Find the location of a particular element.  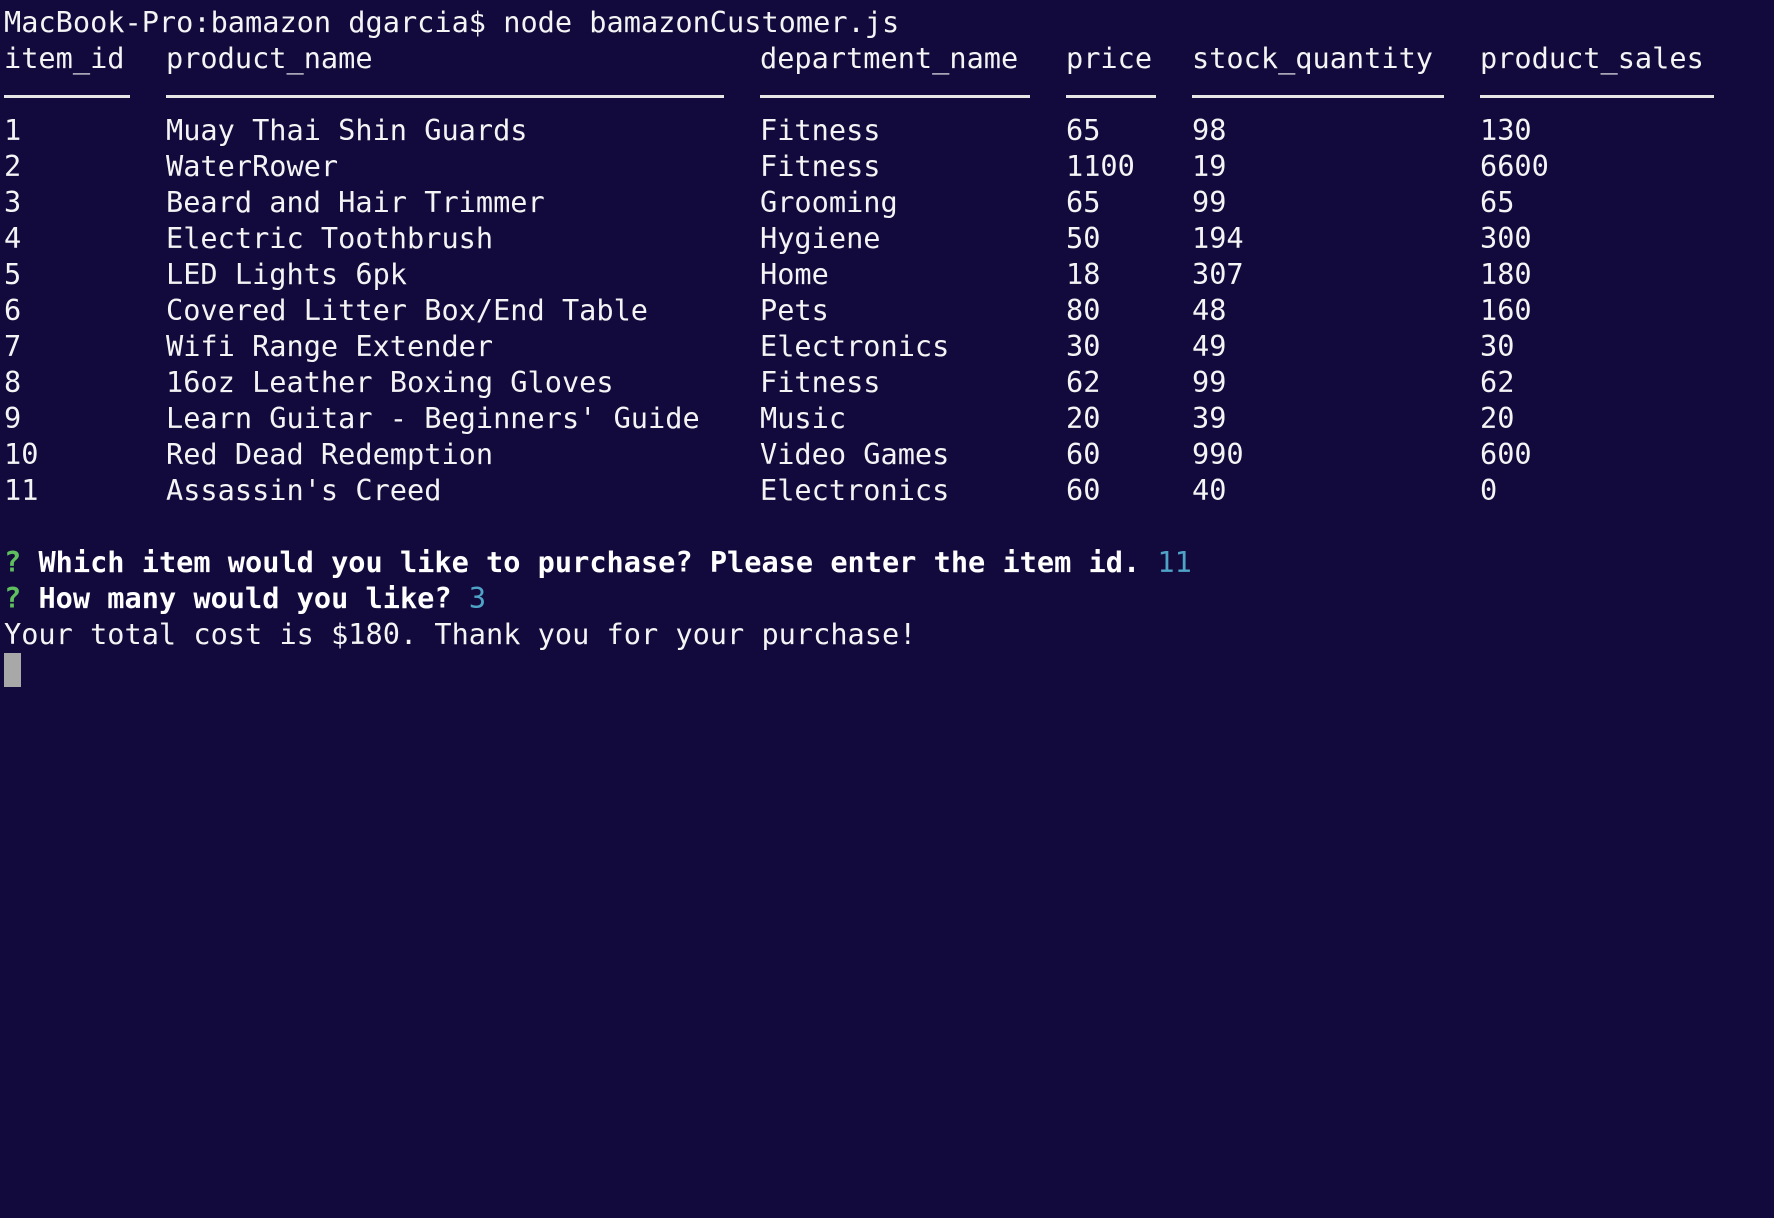

table-row: 7 Wifi Range Extender Electronics 30 49 30 is located at coordinates (889, 346).